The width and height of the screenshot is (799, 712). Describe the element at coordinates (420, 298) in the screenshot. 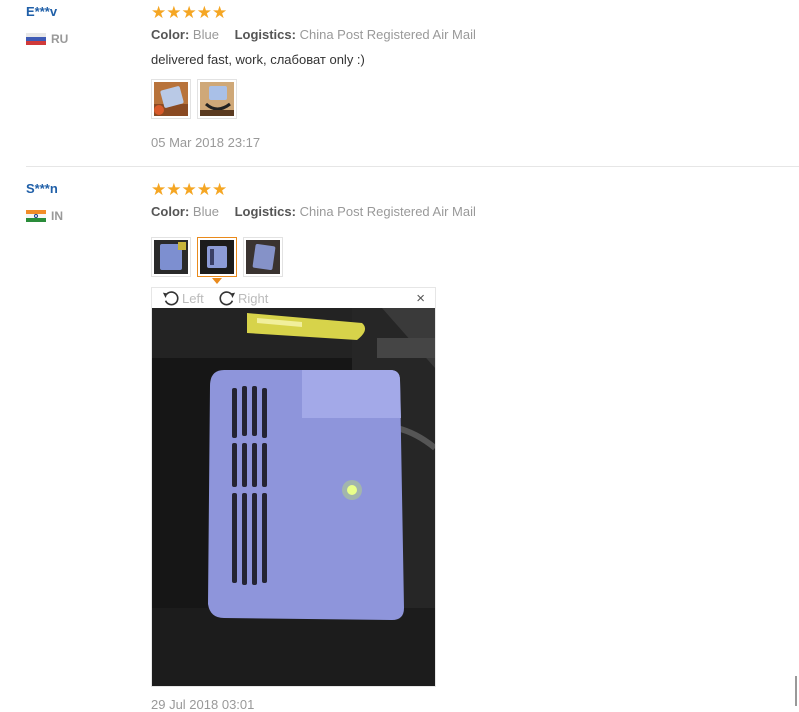

I see `close-icon: ×` at that location.